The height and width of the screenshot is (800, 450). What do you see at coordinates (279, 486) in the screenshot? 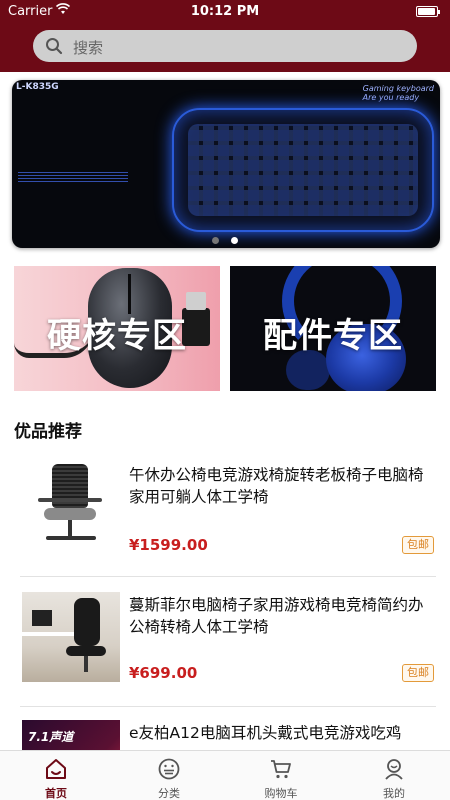
I see `product-title: 午休办公椅电竞游戏椅旋转老板椅子电脑椅家用可躺人体工学椅` at bounding box center [279, 486].